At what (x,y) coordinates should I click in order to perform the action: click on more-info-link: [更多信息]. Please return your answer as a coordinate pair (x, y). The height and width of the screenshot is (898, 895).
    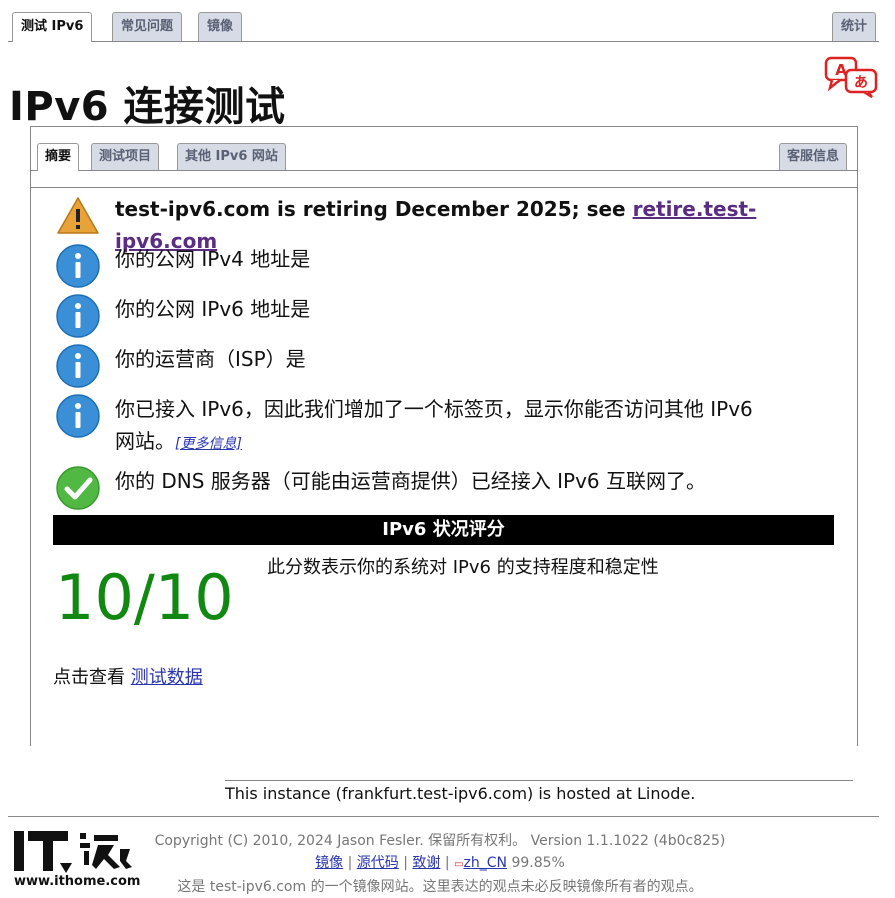
    Looking at the image, I should click on (208, 444).